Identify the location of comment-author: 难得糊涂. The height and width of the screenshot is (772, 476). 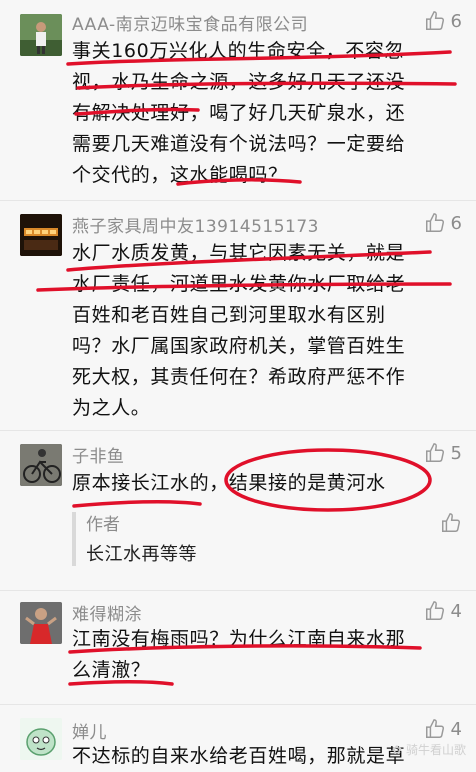
(107, 615).